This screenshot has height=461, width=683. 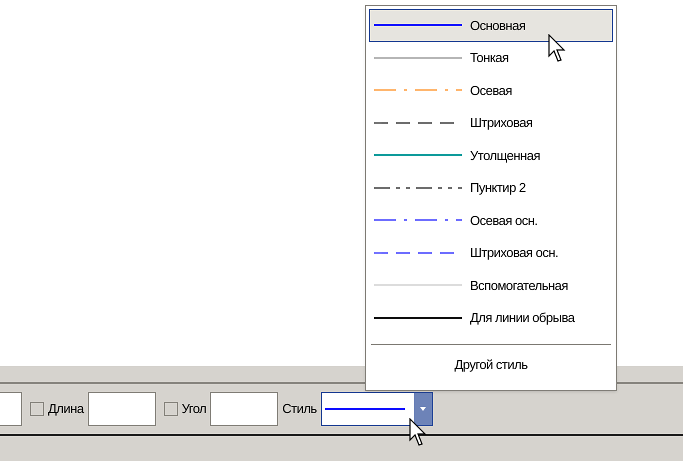 I want to click on menu-item: Штриховая, so click(x=491, y=122).